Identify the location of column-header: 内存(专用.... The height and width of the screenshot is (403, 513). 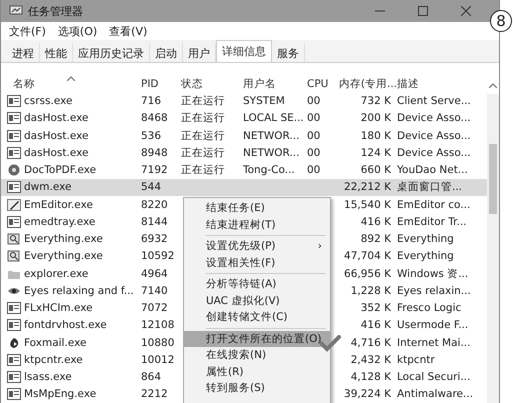
(366, 84).